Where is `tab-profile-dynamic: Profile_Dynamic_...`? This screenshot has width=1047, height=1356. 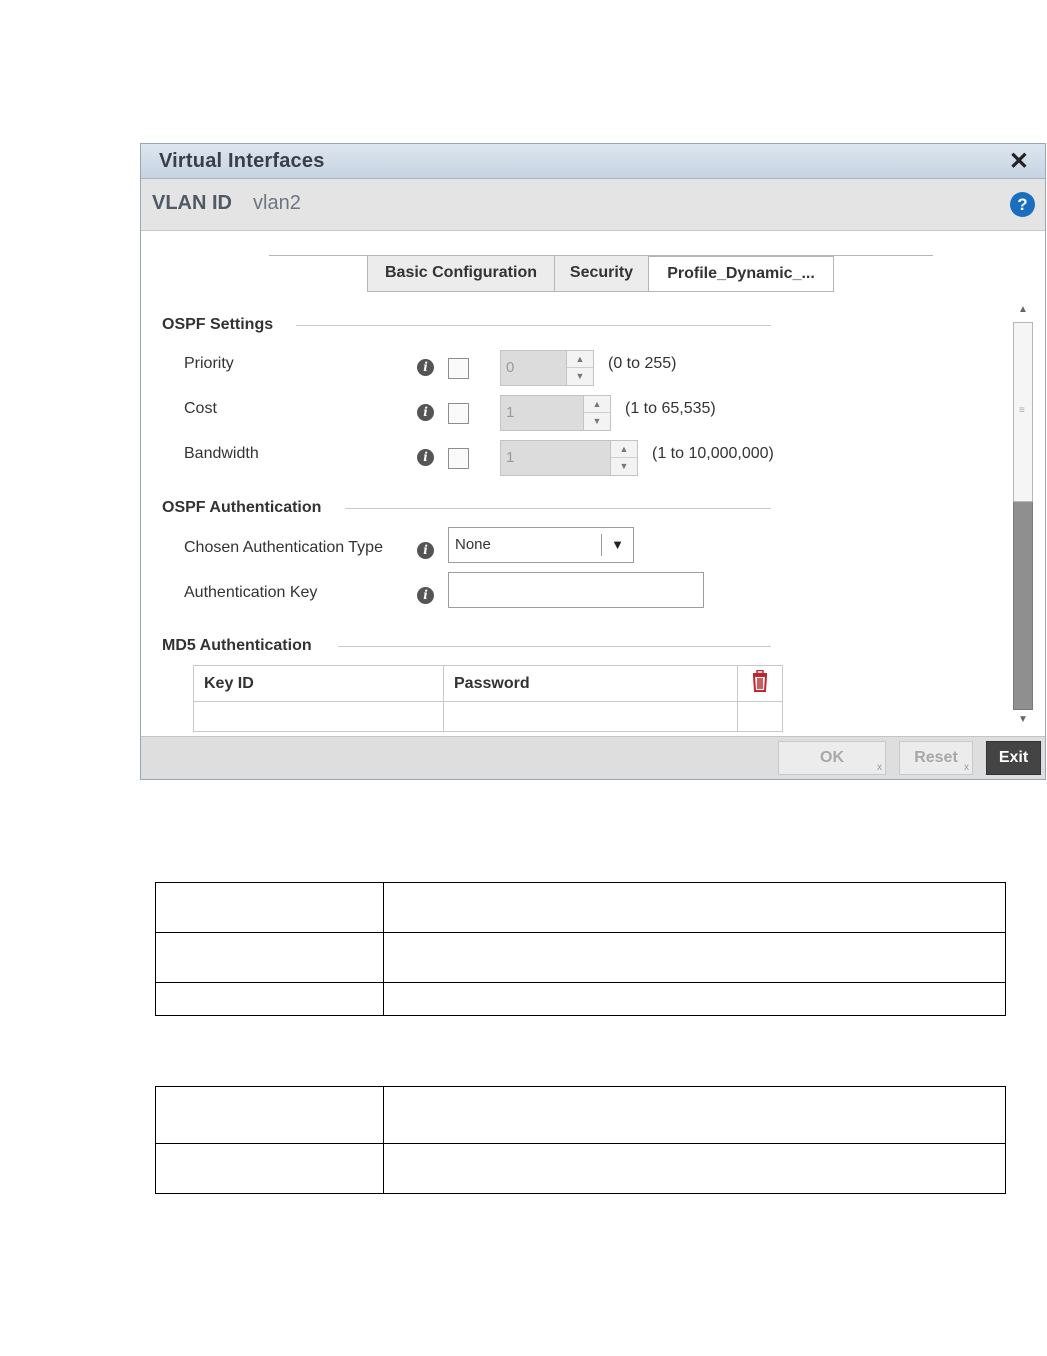 tab-profile-dynamic: Profile_Dynamic_... is located at coordinates (741, 273).